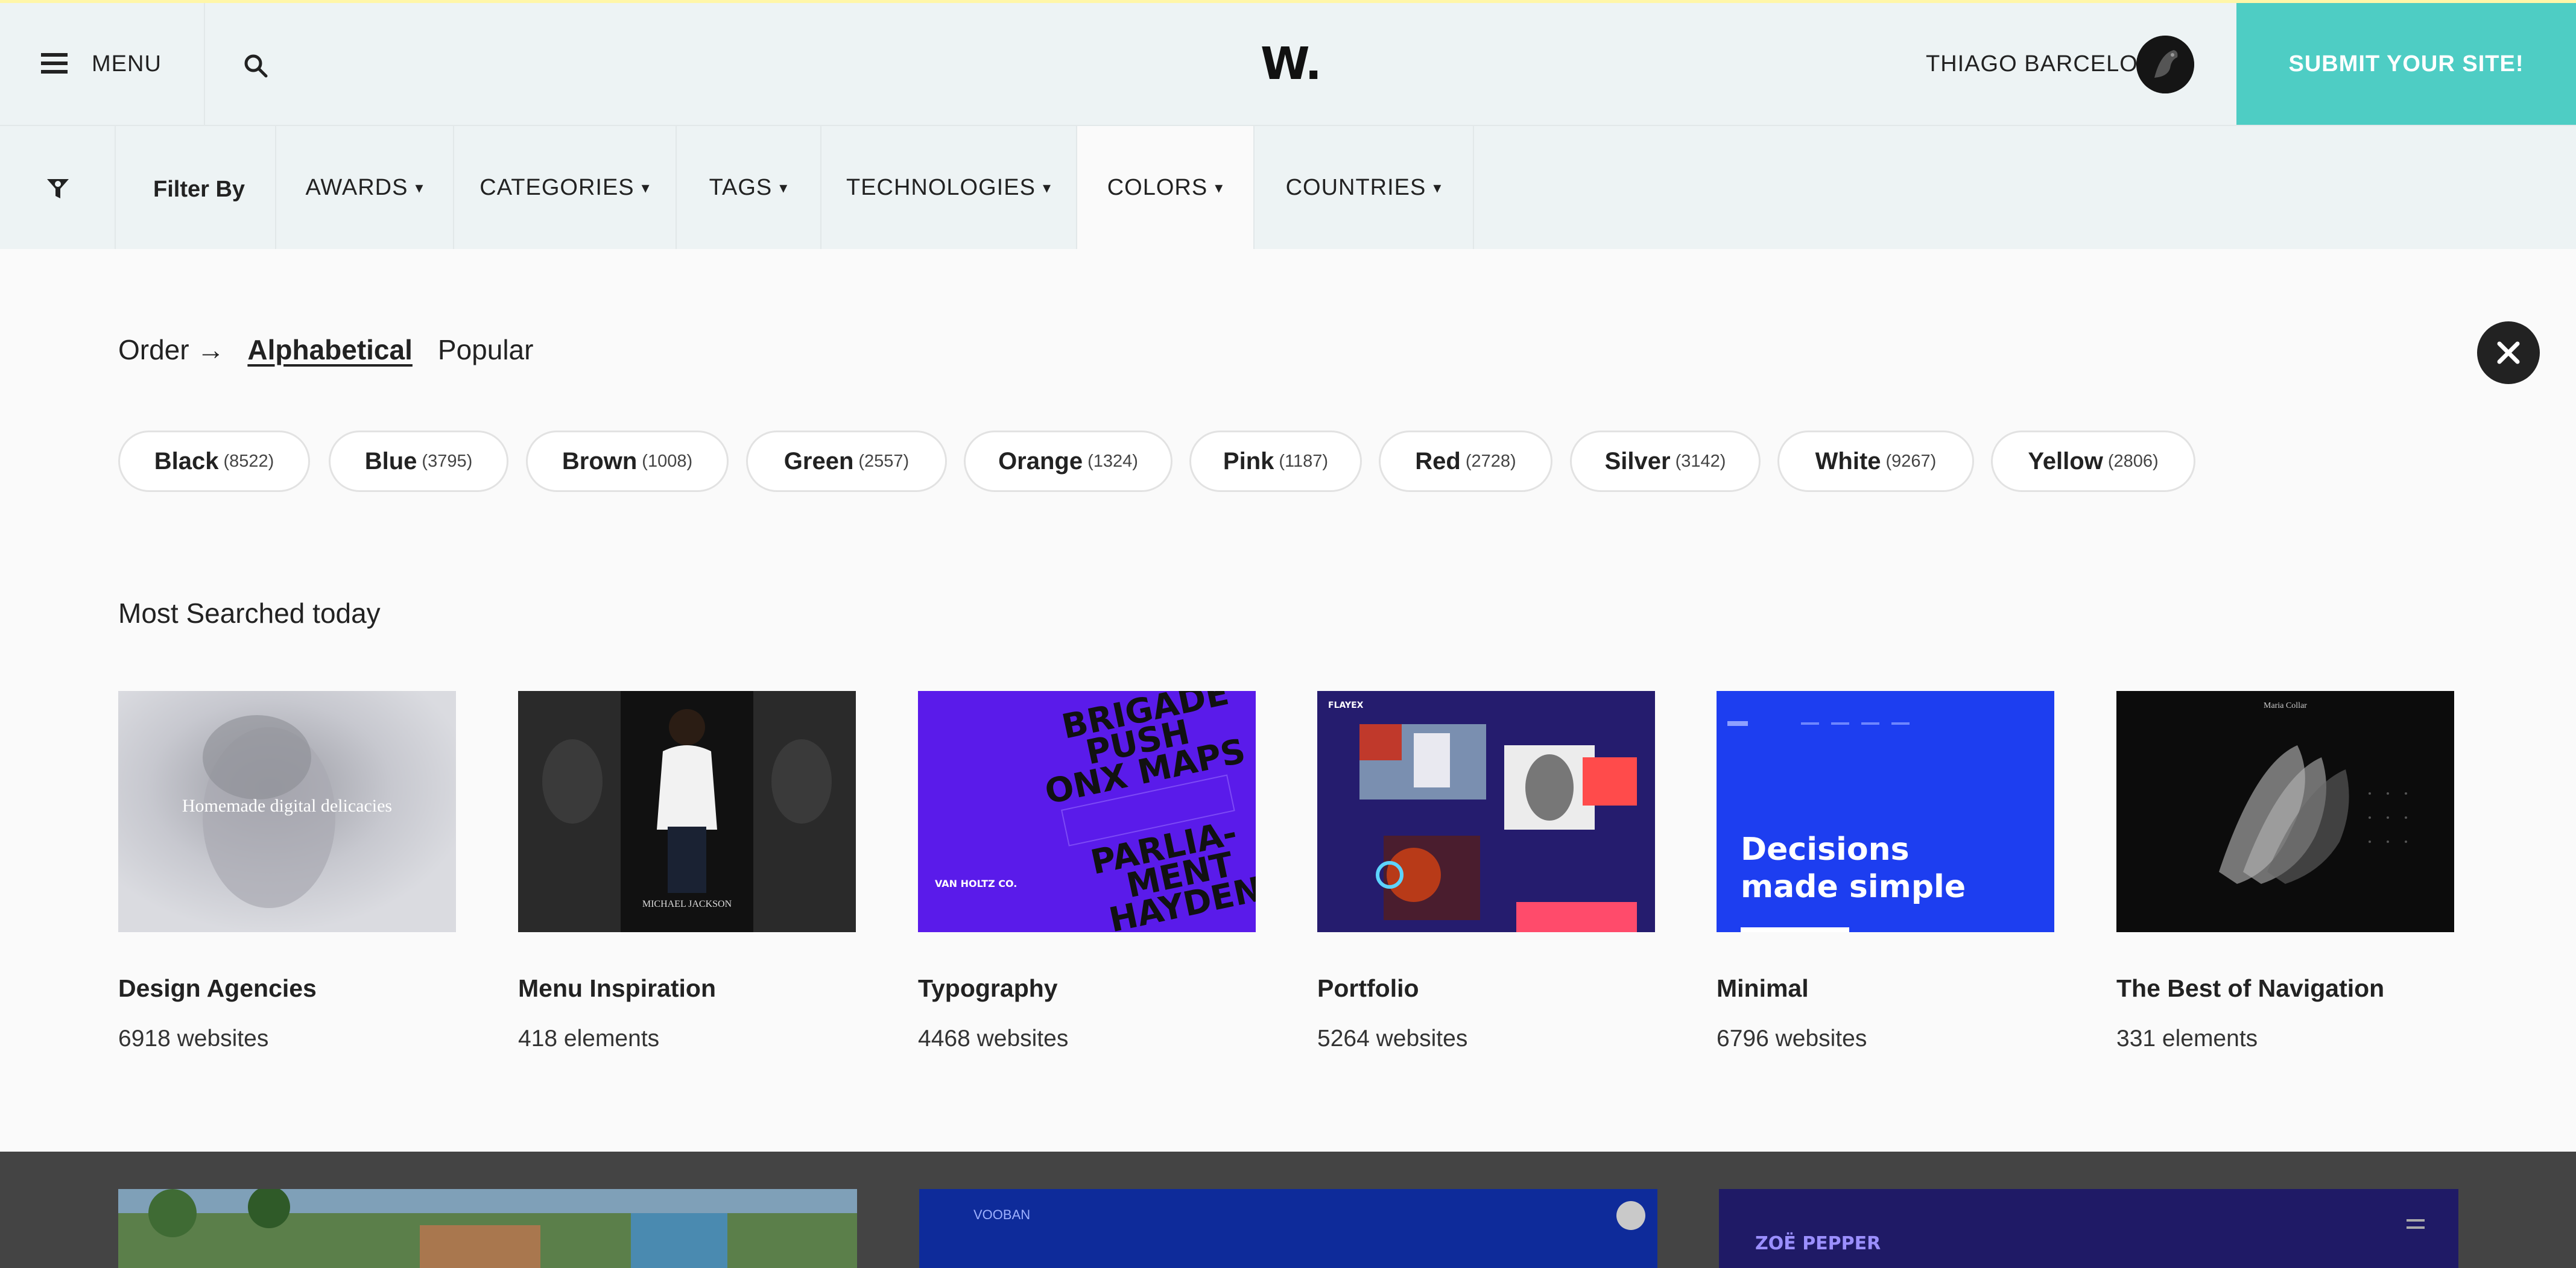  I want to click on thumb-text: VAN HOLTZ CO., so click(976, 883).